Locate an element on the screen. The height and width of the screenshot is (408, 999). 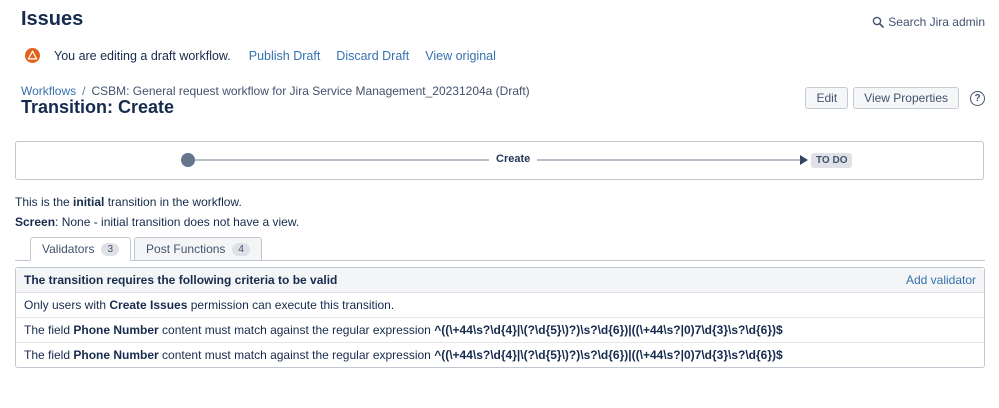
tab-post-functions: Post Functions 4 is located at coordinates (198, 249).